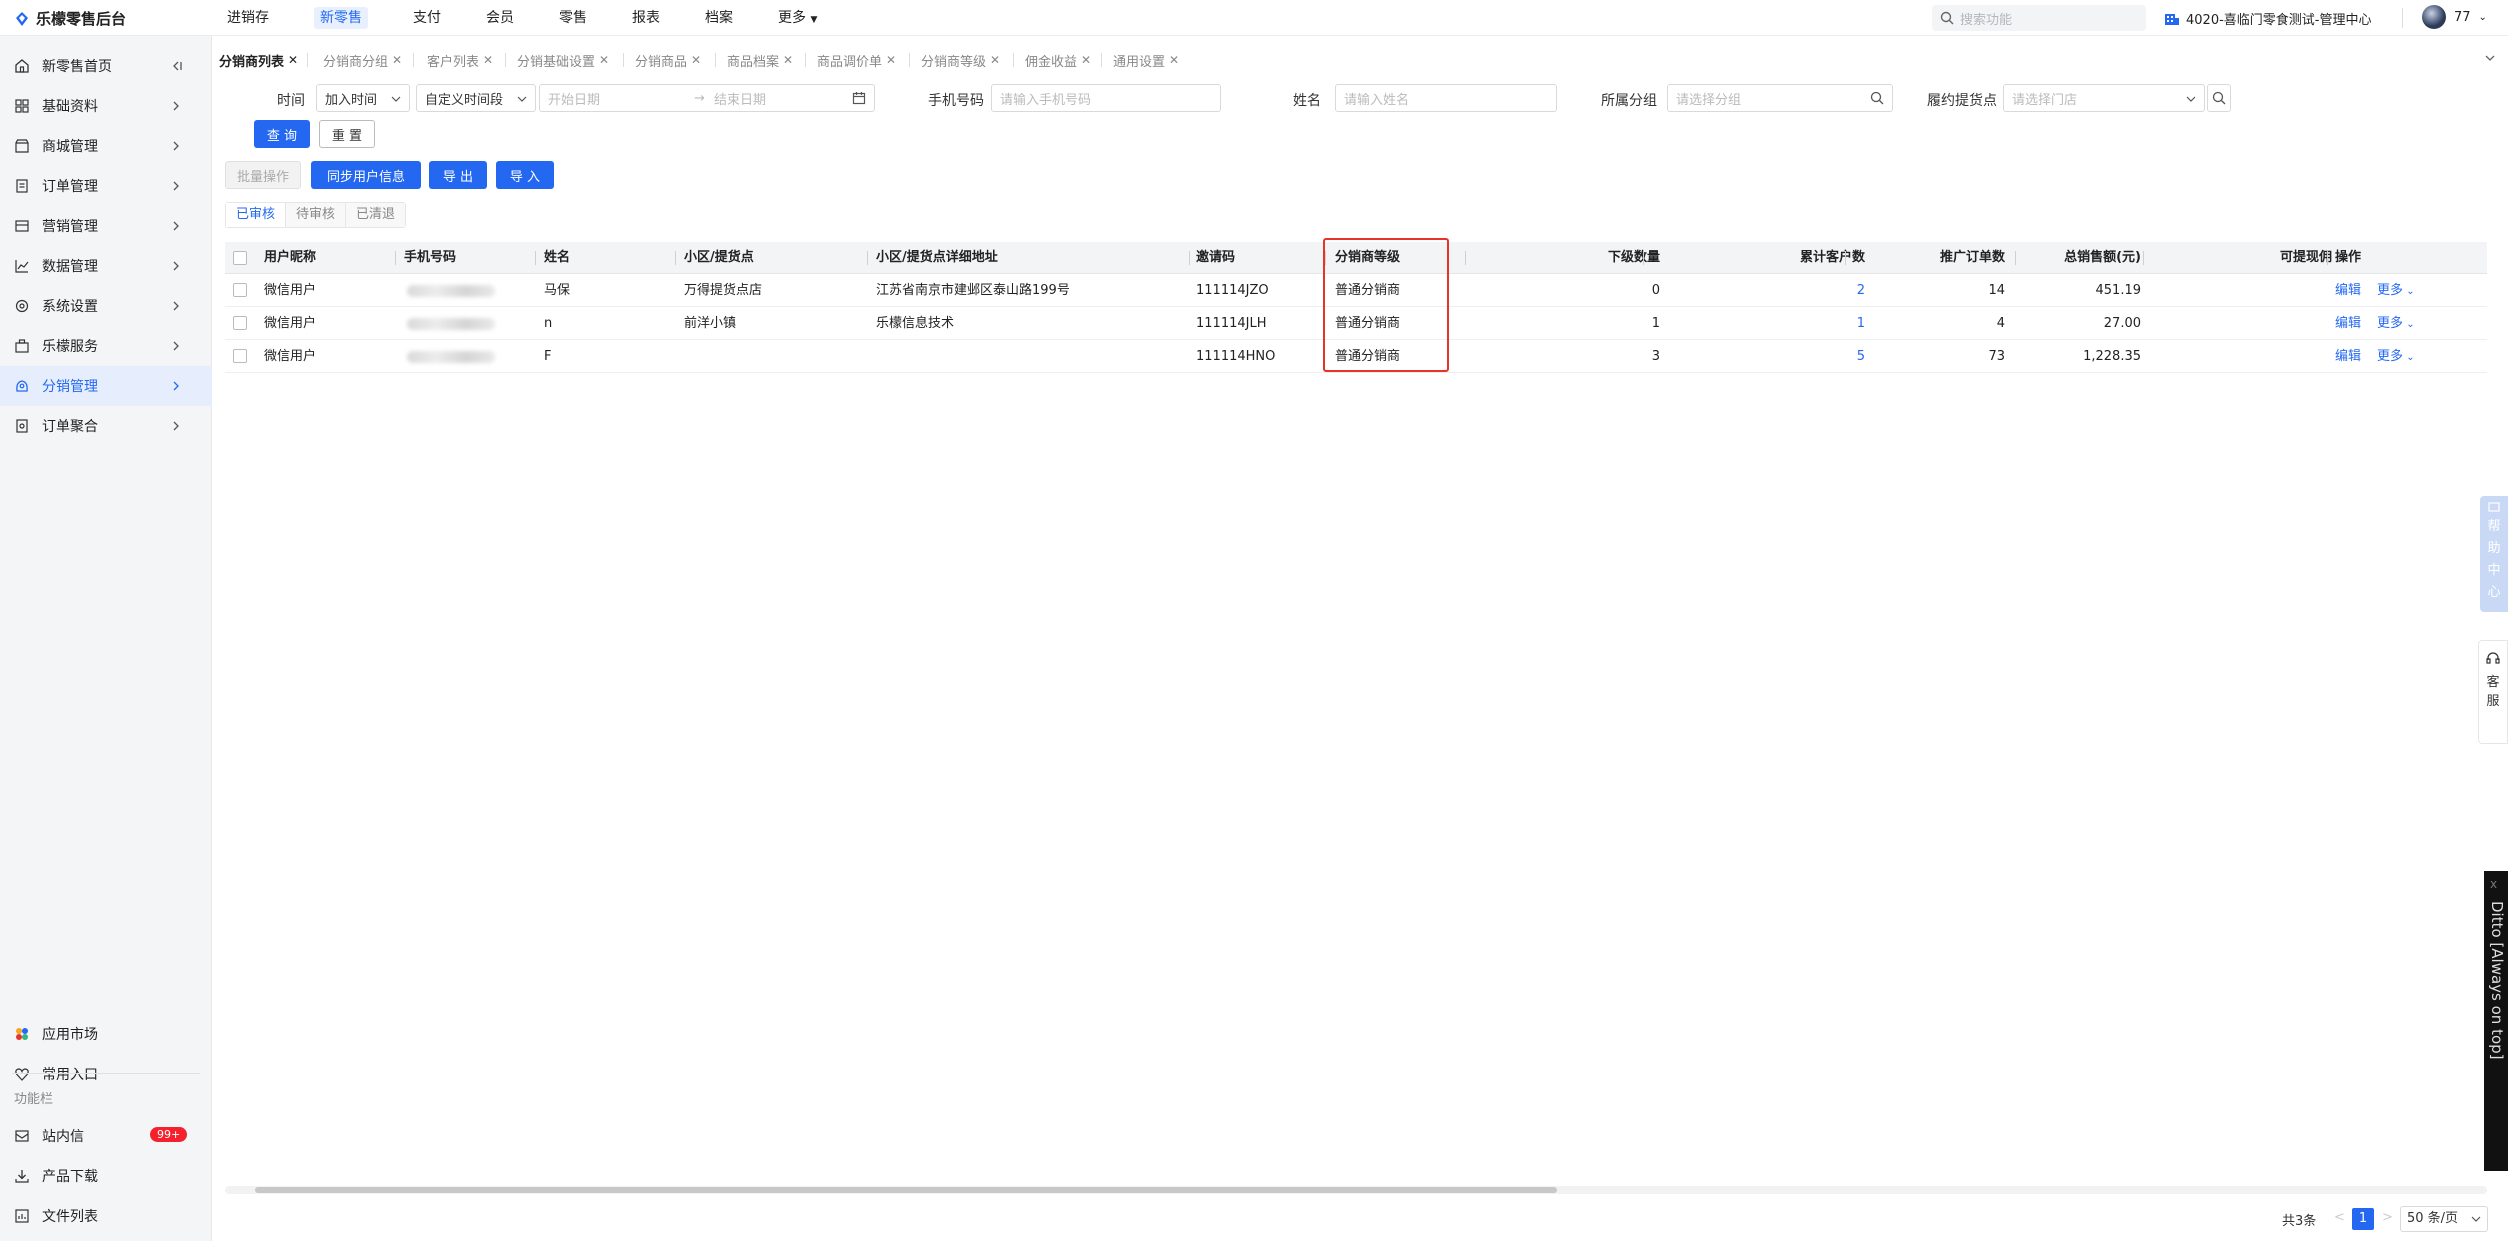  What do you see at coordinates (366, 175) in the screenshot?
I see `sync-user-info-button: 同步用户信息` at bounding box center [366, 175].